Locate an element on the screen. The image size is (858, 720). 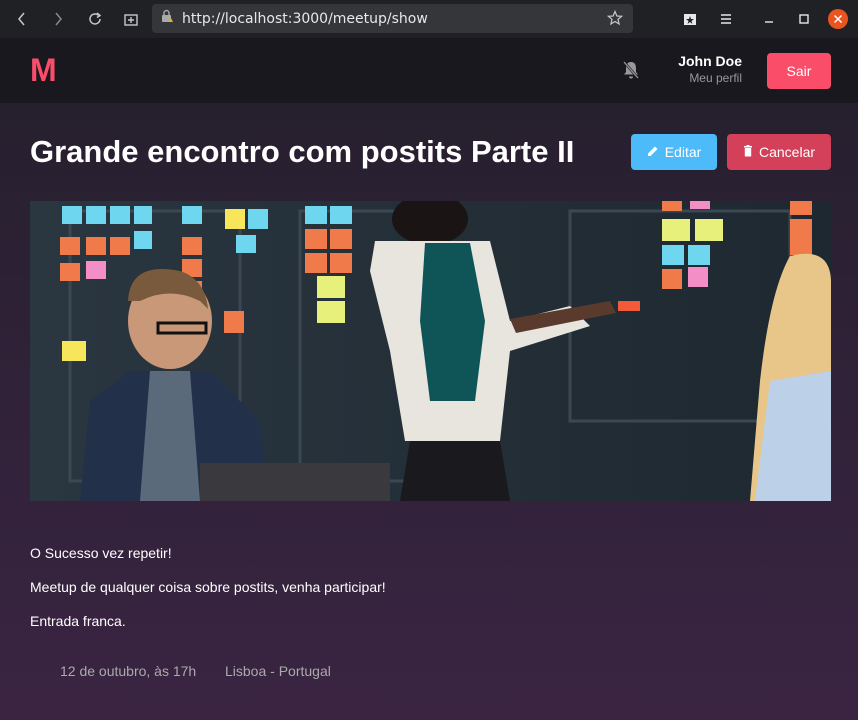
user-name: John Doe is located at coordinates (710, 61).